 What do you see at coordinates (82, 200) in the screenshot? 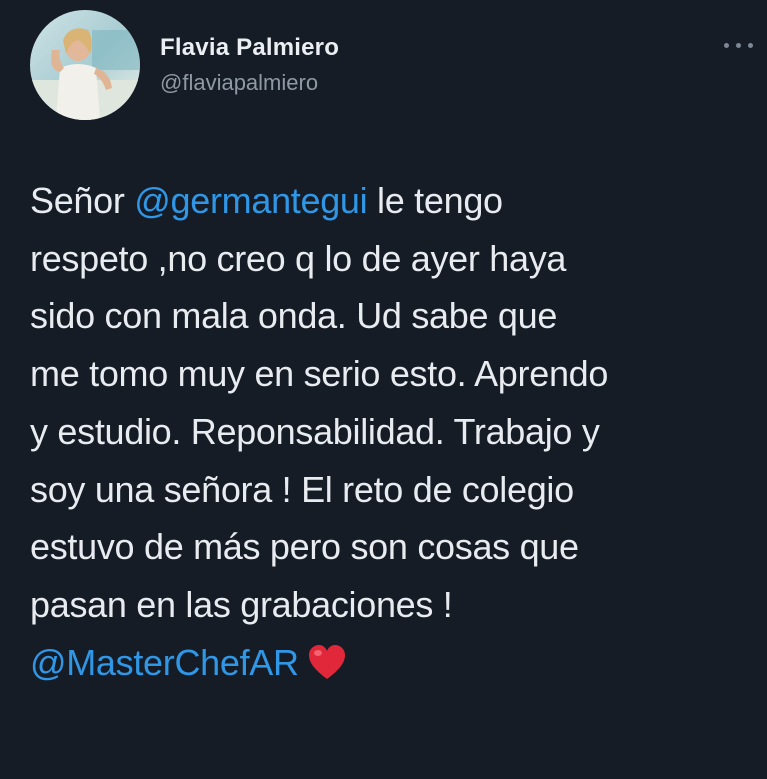
I see `tweet-text-segment: Señor` at bounding box center [82, 200].